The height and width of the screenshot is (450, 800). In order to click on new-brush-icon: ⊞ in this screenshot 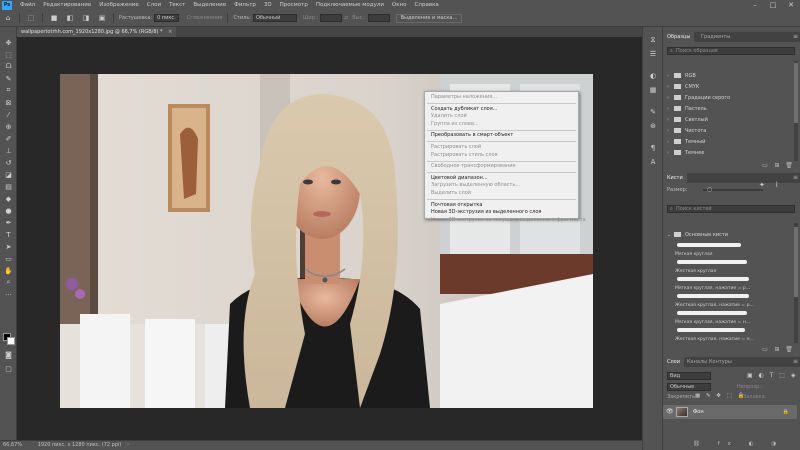, I will do `click(777, 349)`.